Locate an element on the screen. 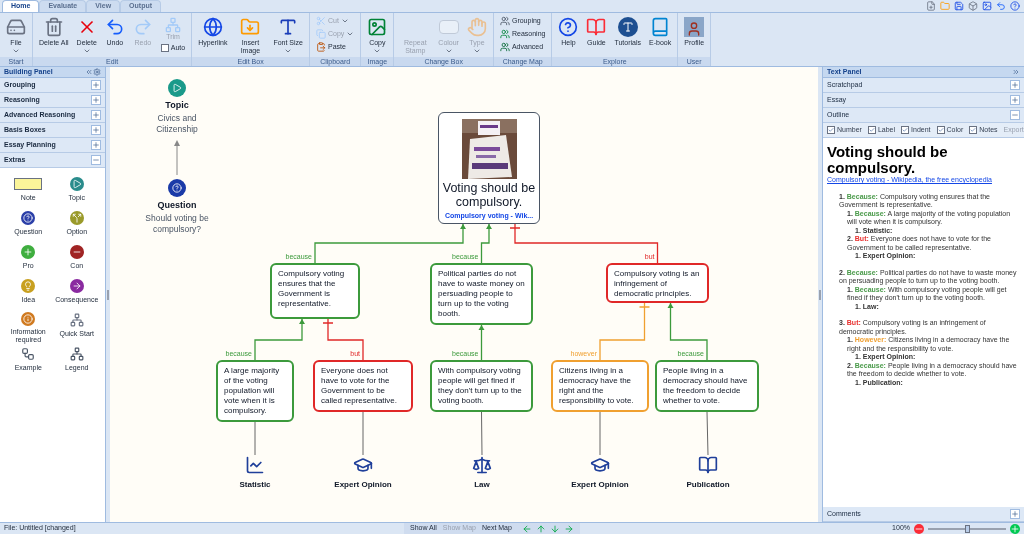 This screenshot has width=1024, height=534. reason-box: With compulsory voting people will get fined if they don't turn up to the voting booth. is located at coordinates (481, 386).